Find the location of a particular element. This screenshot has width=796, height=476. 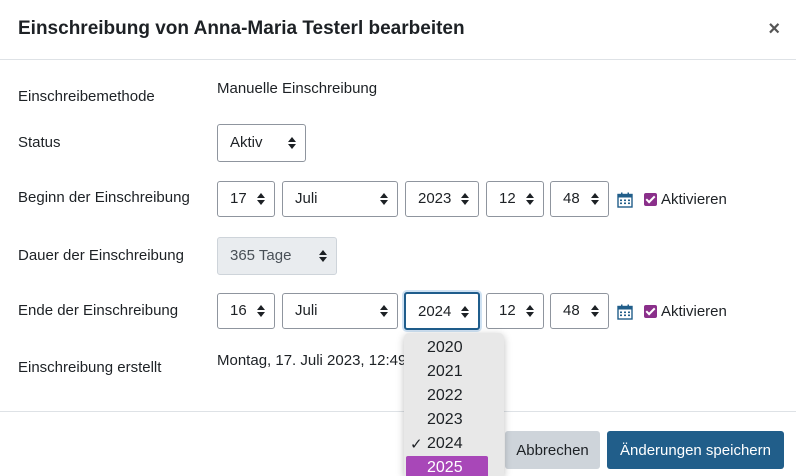

year-option: 2020 is located at coordinates (454, 348).